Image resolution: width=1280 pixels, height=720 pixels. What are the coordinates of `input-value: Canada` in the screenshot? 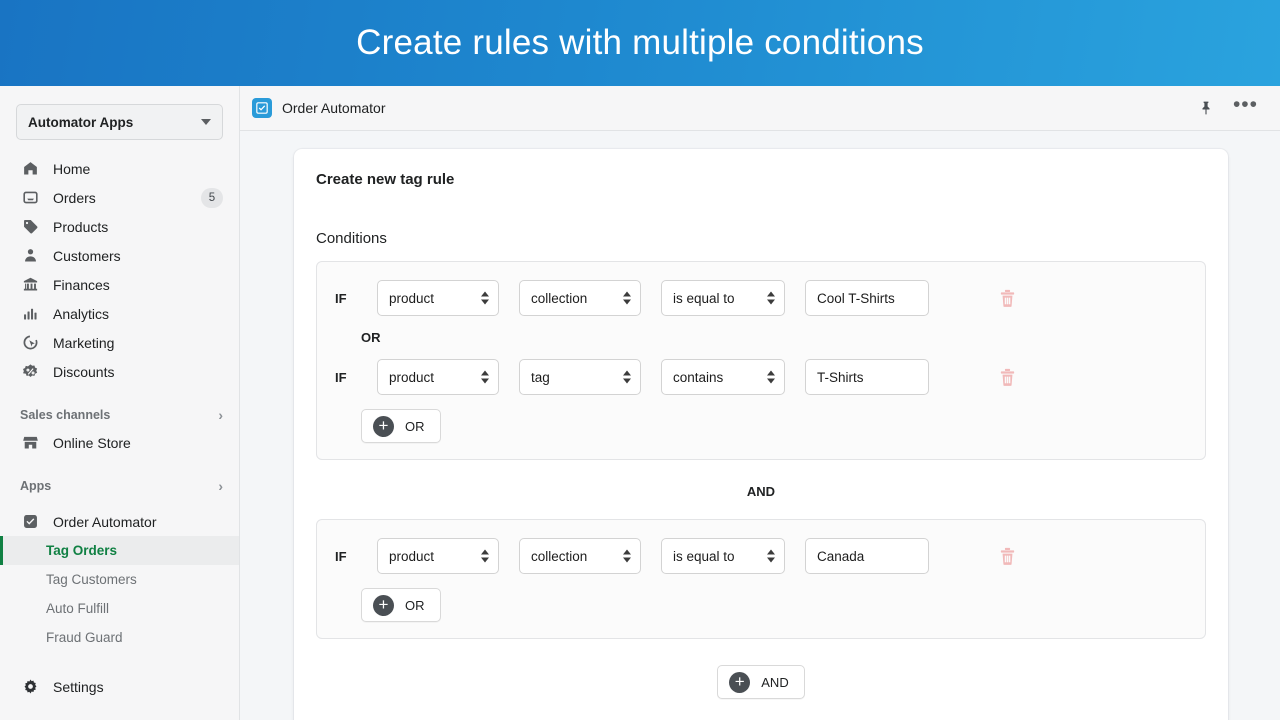 It's located at (841, 556).